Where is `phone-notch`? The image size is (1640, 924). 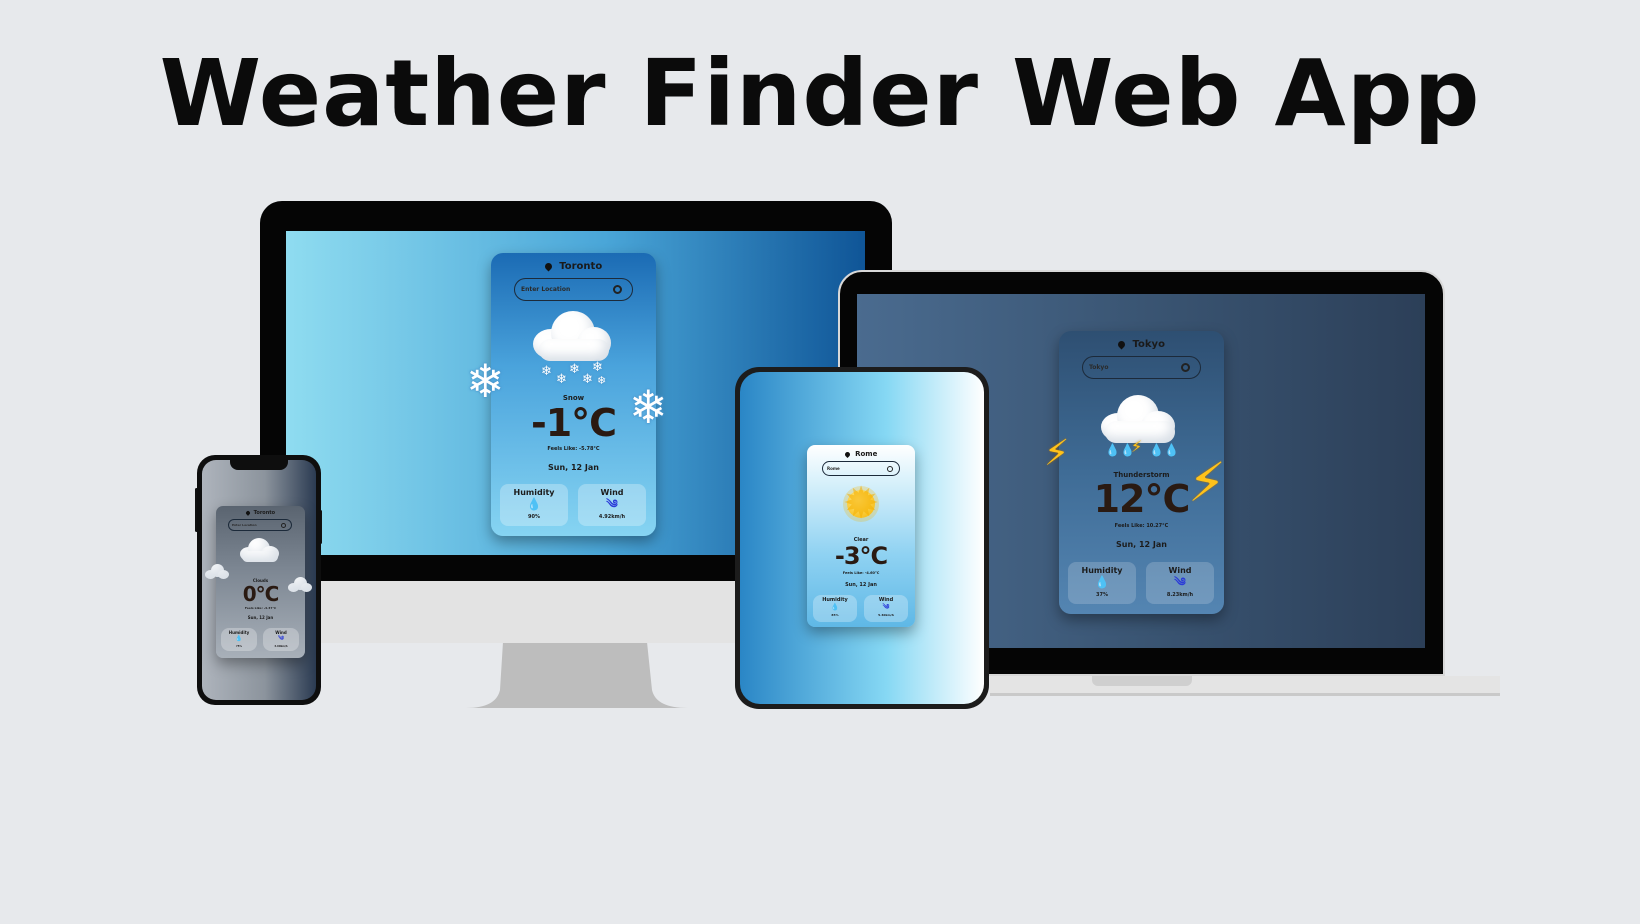 phone-notch is located at coordinates (259, 465).